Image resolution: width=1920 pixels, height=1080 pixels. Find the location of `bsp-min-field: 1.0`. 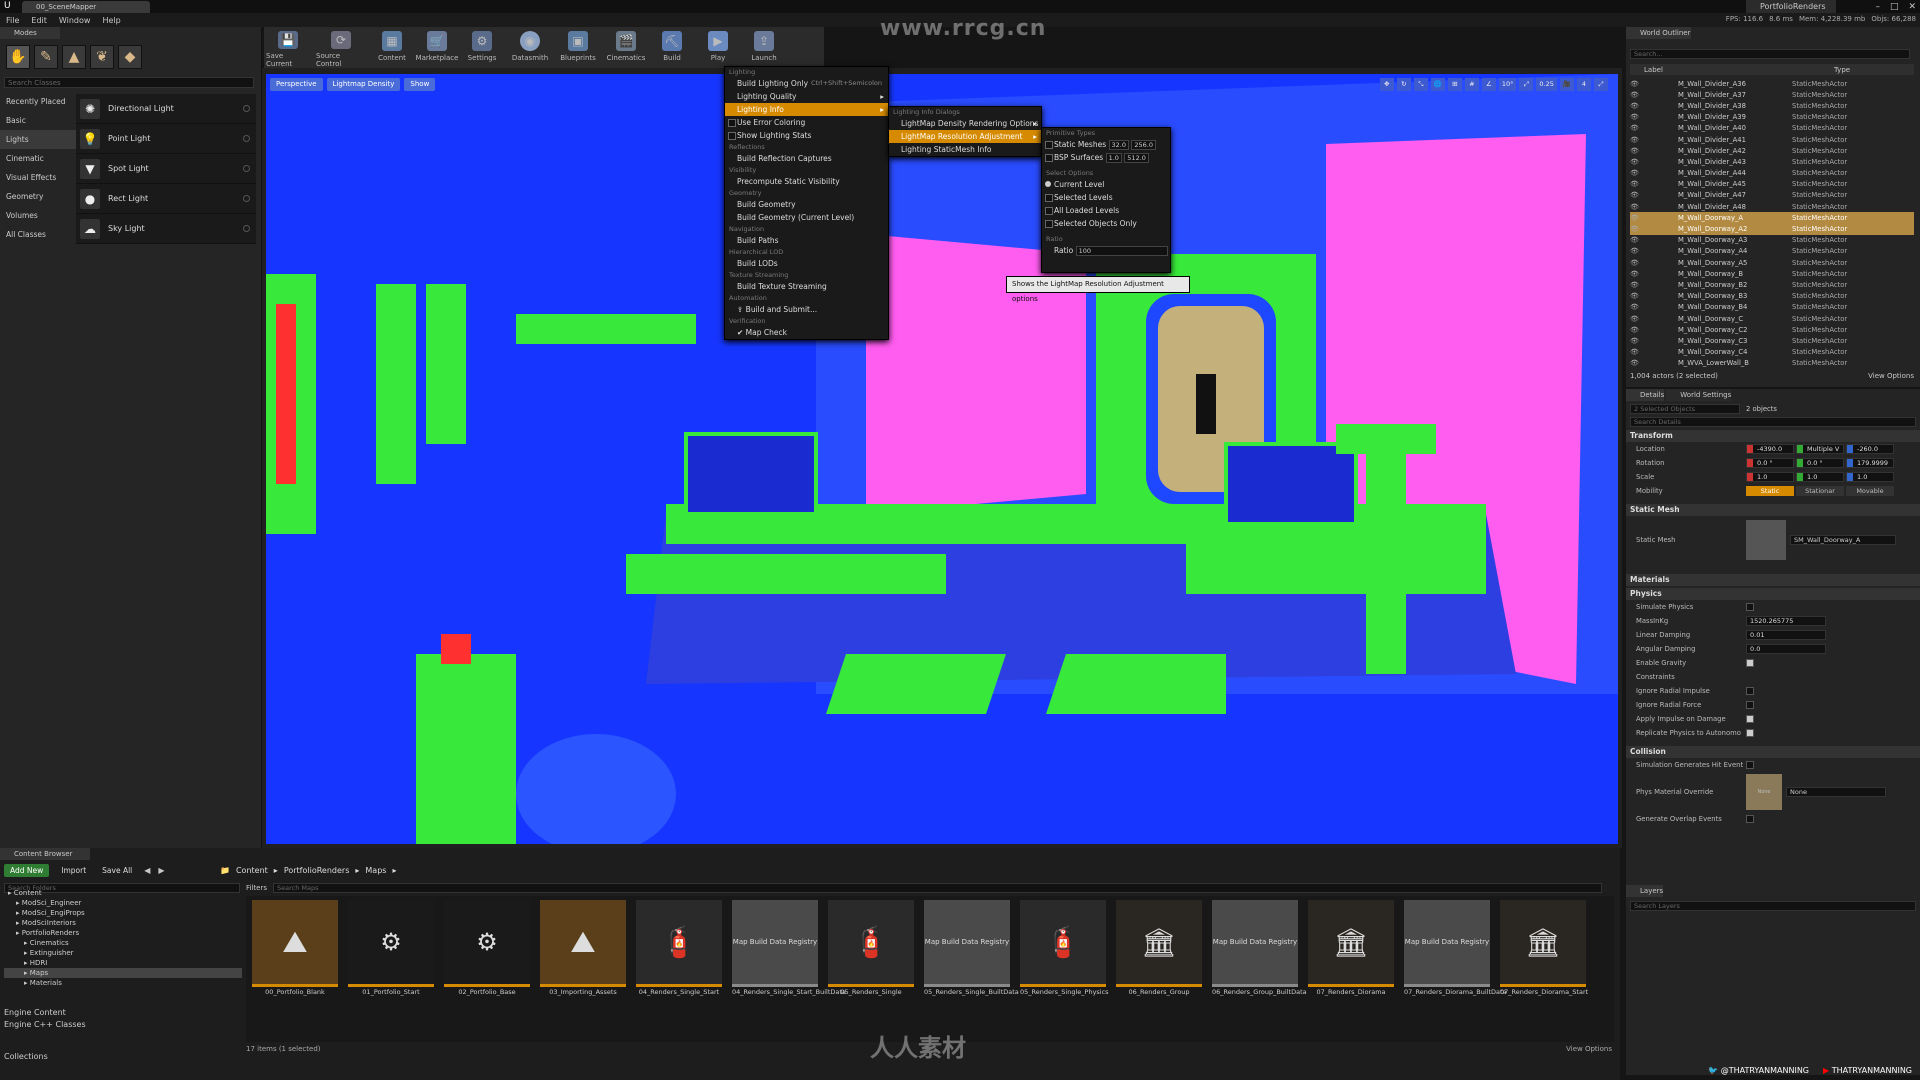

bsp-min-field: 1.0 is located at coordinates (1113, 158).